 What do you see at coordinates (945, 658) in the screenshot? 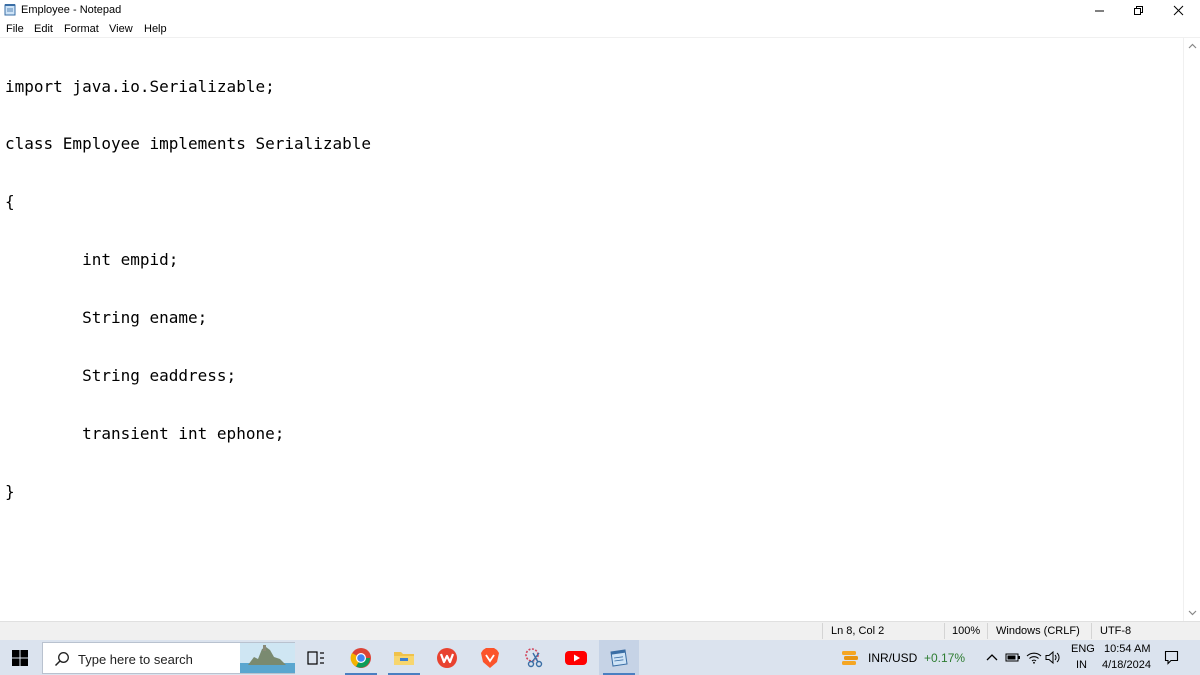
I see `widget-change: +0.17%` at bounding box center [945, 658].